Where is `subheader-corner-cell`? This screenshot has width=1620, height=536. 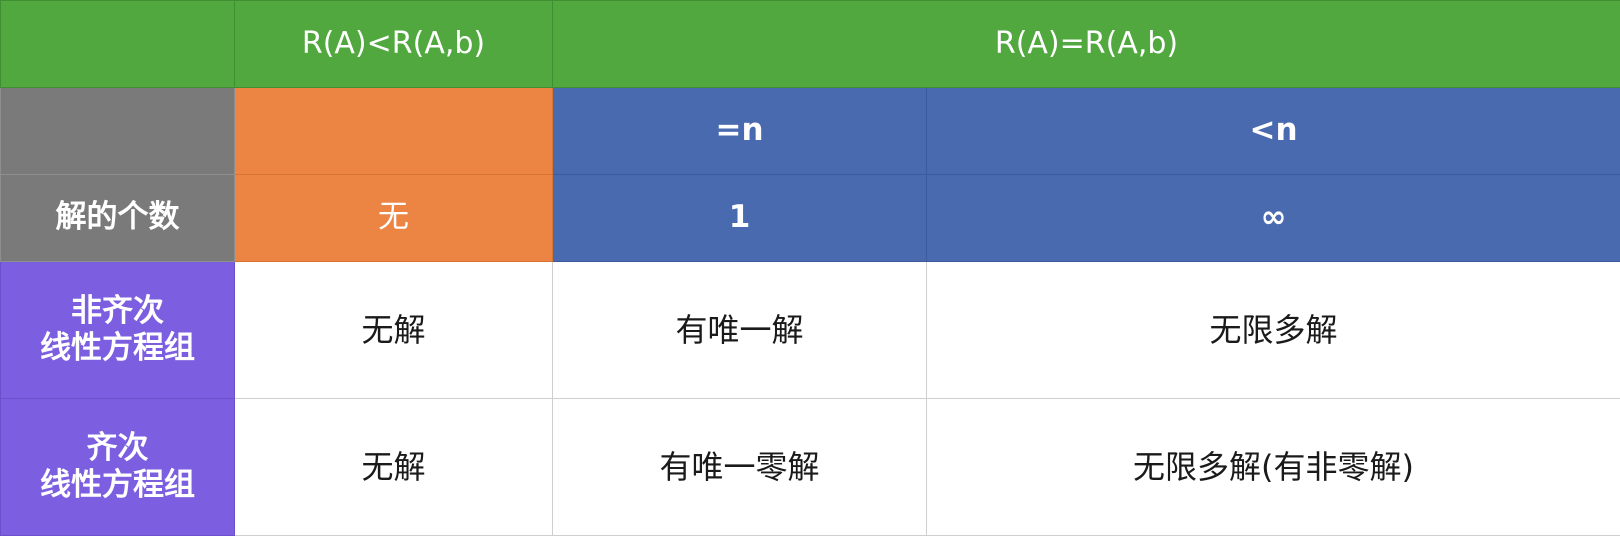 subheader-corner-cell is located at coordinates (117, 131).